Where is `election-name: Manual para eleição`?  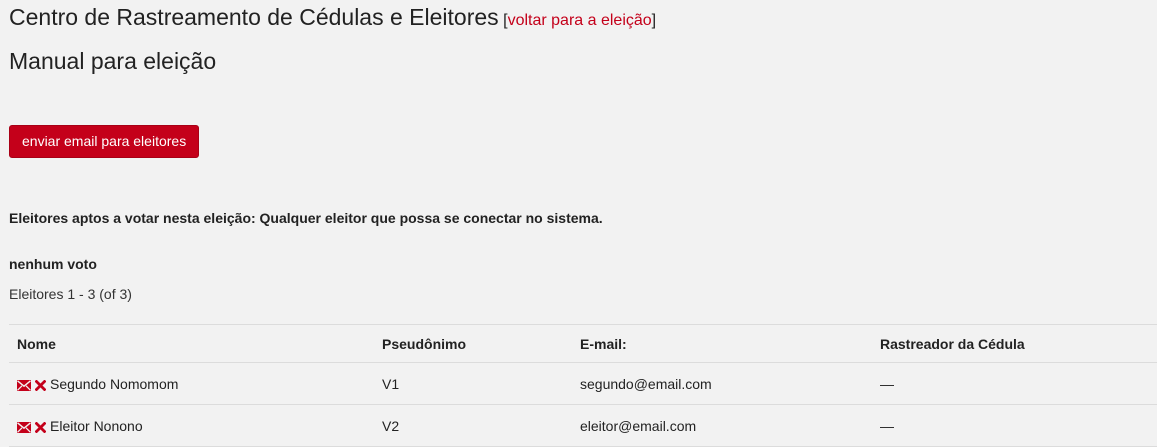 election-name: Manual para eleição is located at coordinates (113, 61).